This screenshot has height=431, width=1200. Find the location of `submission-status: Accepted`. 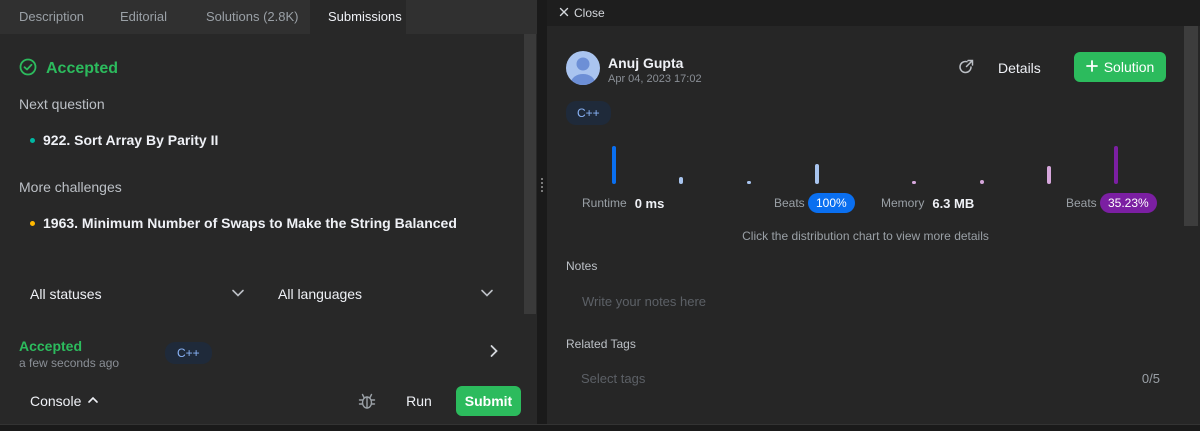

submission-status: Accepted is located at coordinates (51, 346).